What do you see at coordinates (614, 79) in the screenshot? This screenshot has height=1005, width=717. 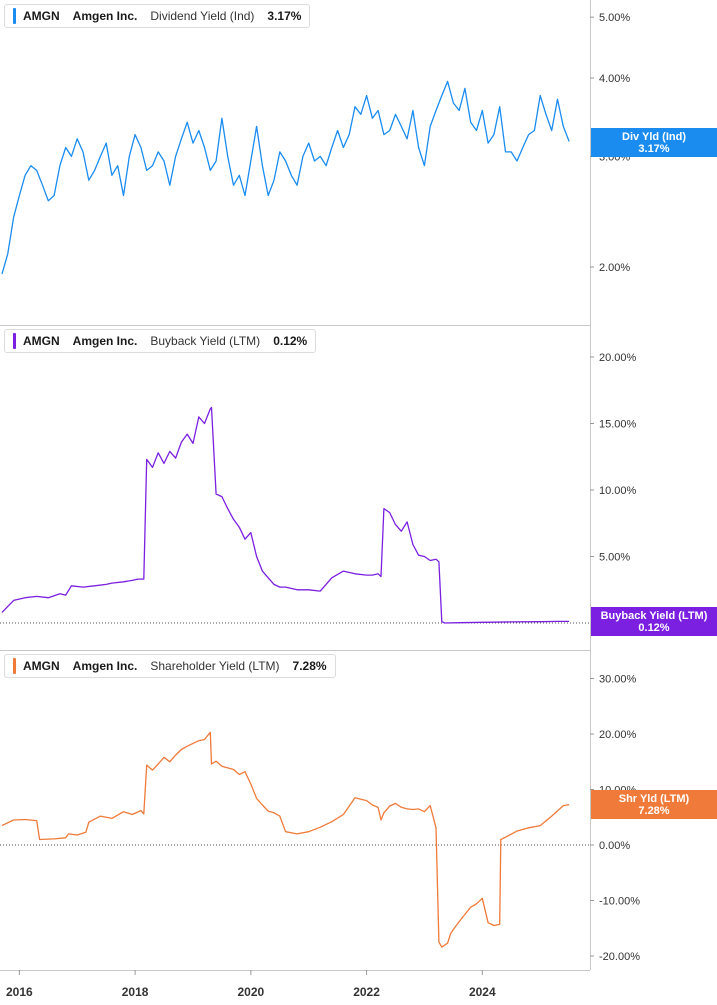 I see `y-tick-label: 4.00%` at bounding box center [614, 79].